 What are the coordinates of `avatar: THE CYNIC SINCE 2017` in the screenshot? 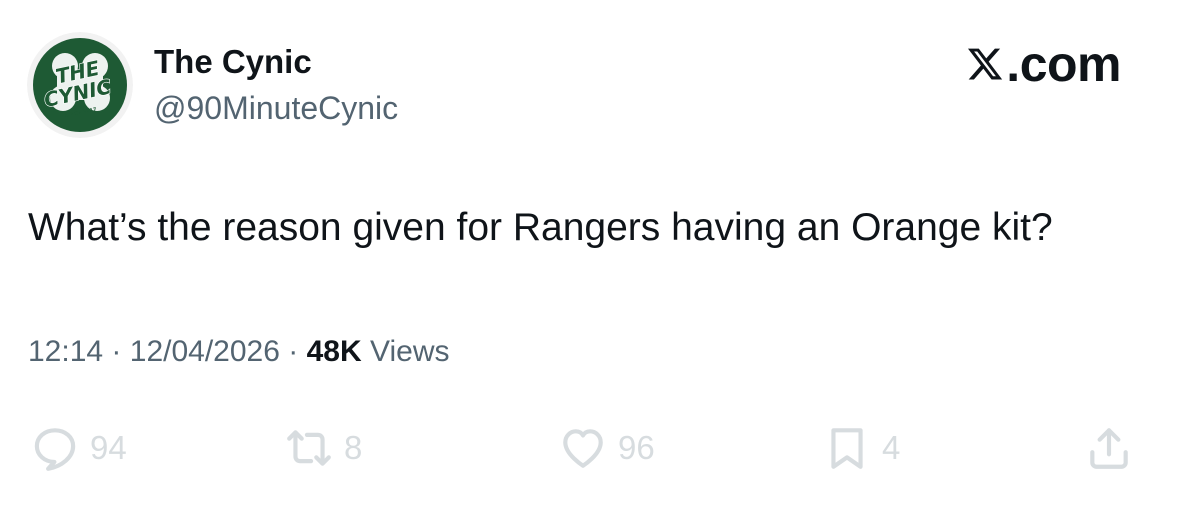 It's located at (80, 85).